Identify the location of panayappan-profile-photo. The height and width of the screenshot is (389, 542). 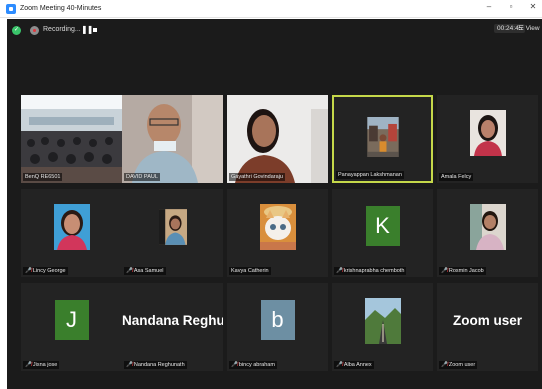
(382, 137).